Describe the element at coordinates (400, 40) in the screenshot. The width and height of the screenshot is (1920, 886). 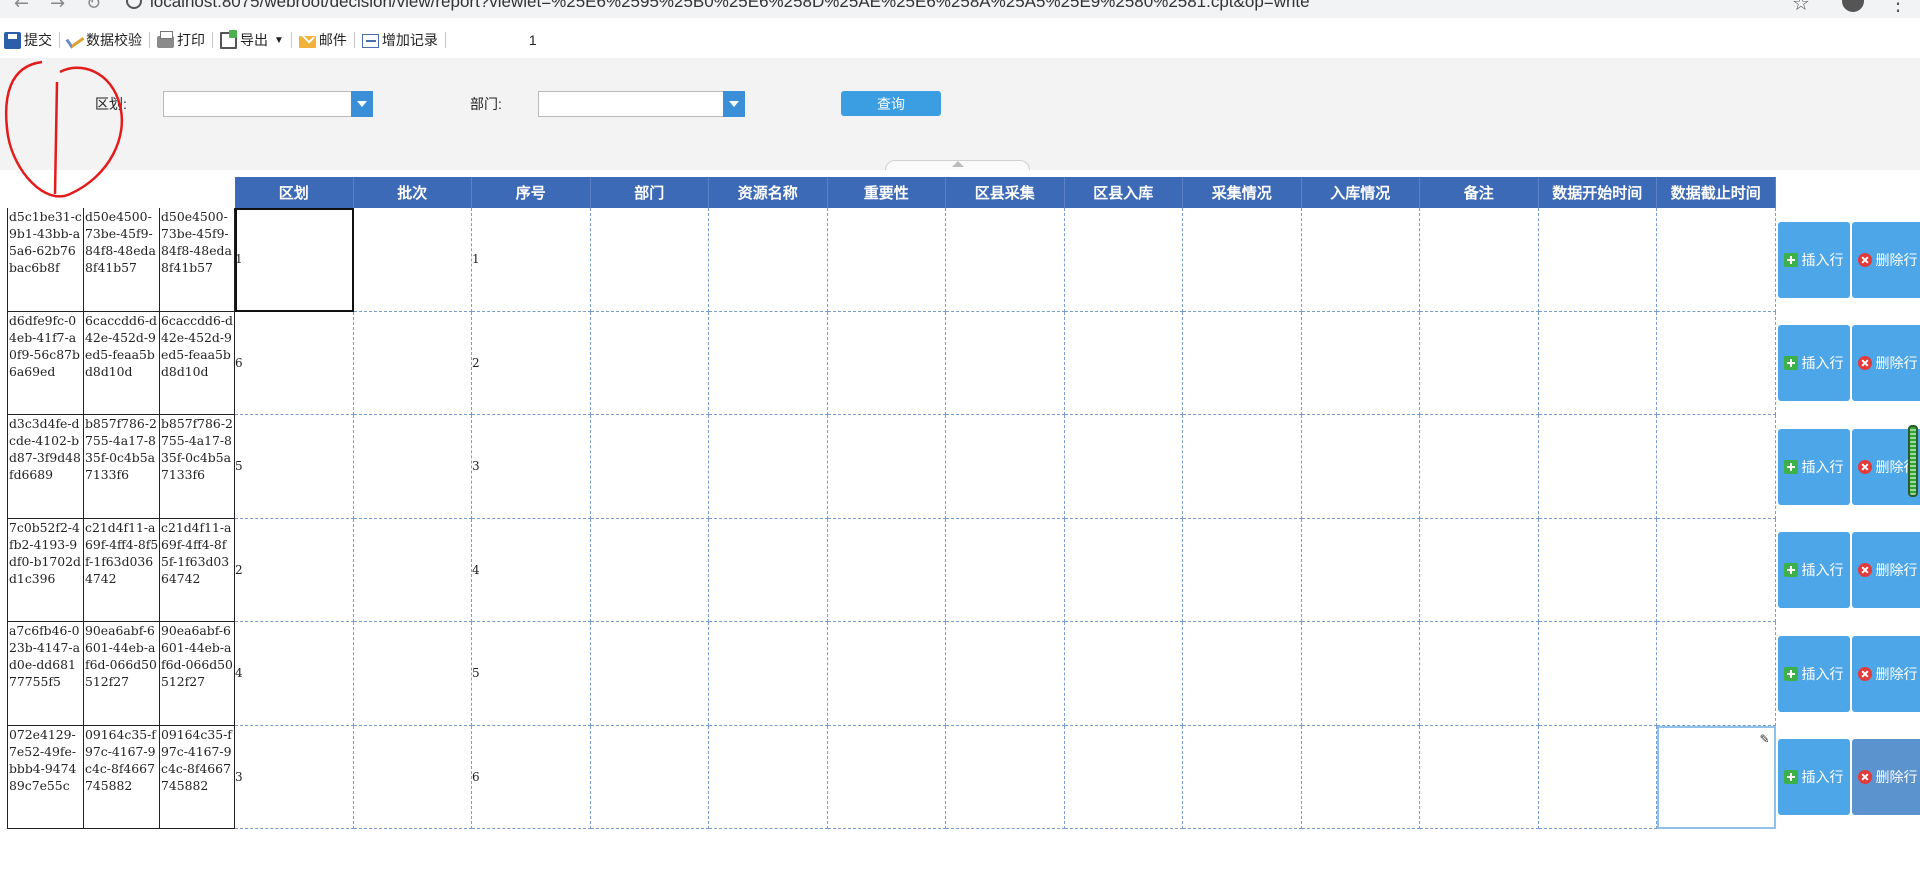
I see `add-record-button: 增加记录` at that location.